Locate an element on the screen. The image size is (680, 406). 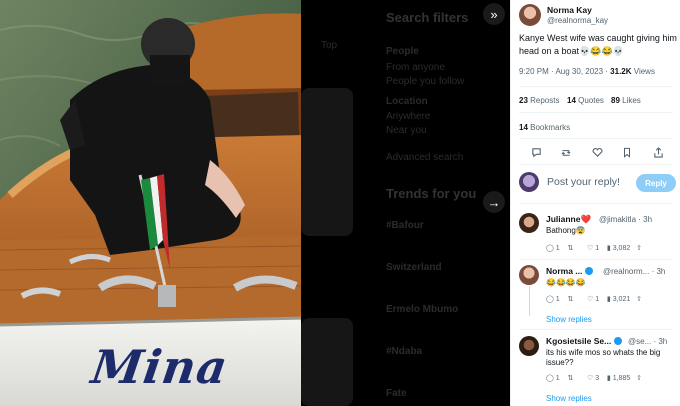
share-action is located at coordinates (658, 152).